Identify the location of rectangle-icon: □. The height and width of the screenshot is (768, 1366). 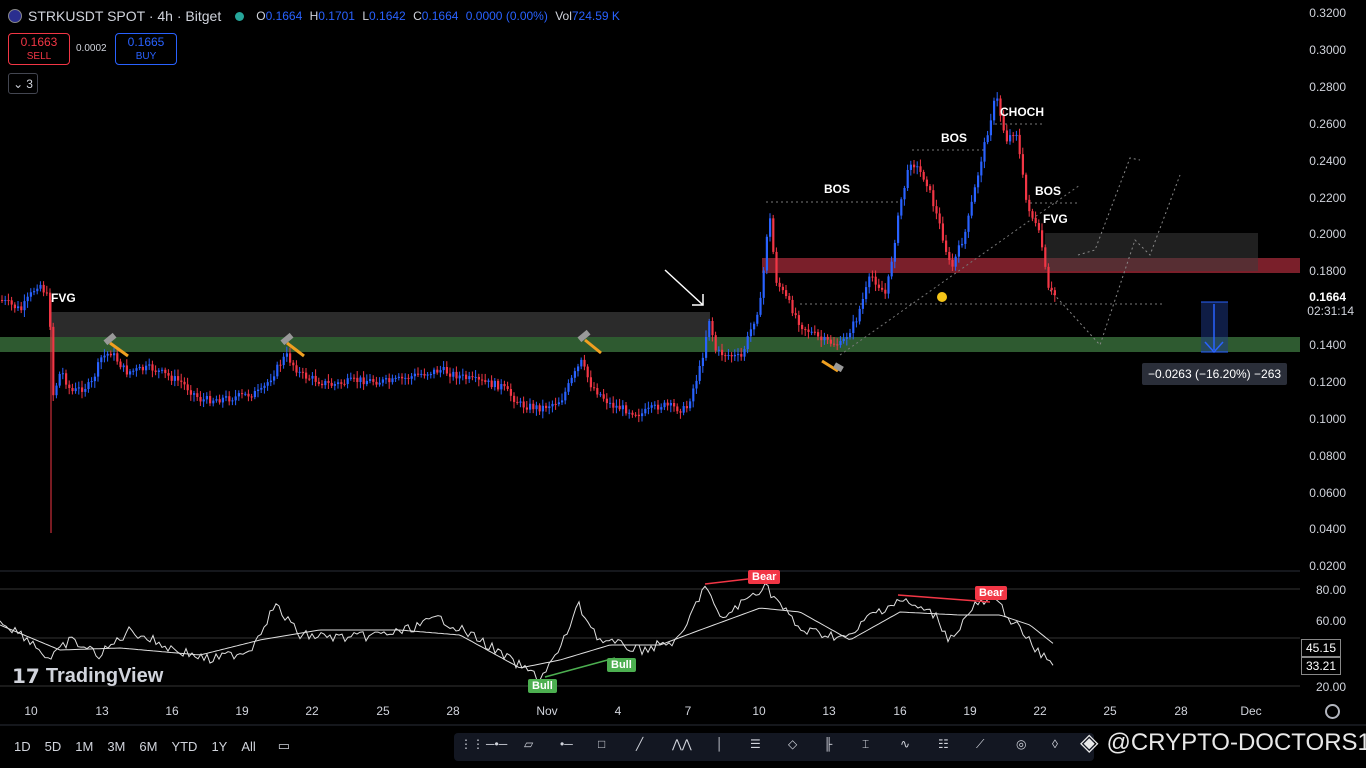
(608, 747).